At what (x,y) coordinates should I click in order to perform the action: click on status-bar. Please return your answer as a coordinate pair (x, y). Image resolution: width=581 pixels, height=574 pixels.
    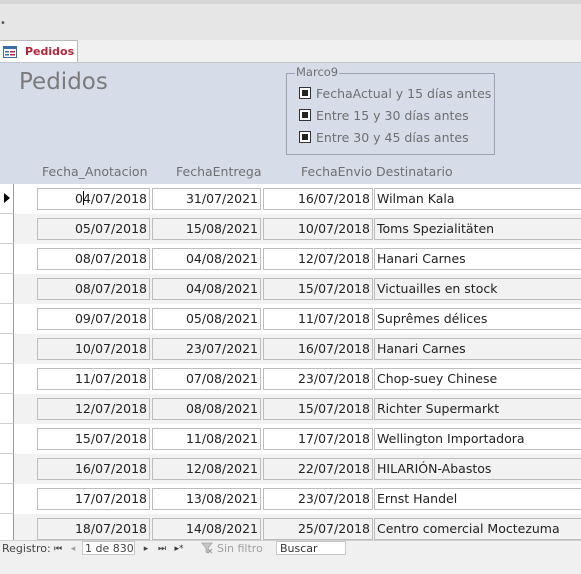
    Looking at the image, I should click on (290, 565).